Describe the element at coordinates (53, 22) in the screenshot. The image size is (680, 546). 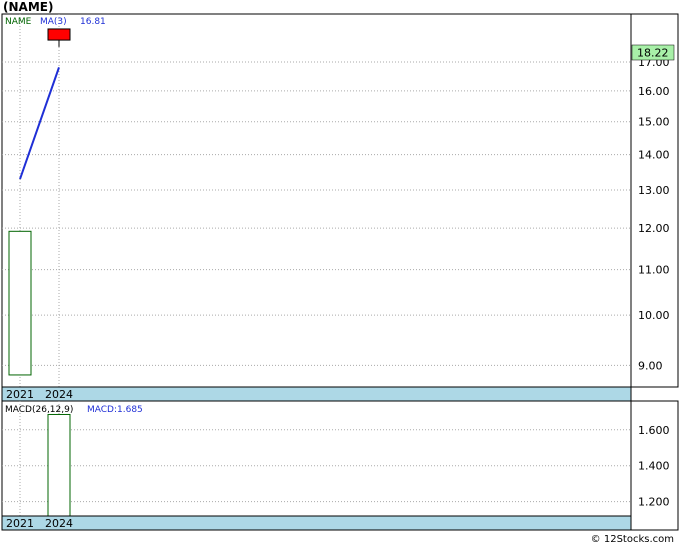
I see `legend-ma-label: MA(3)` at that location.